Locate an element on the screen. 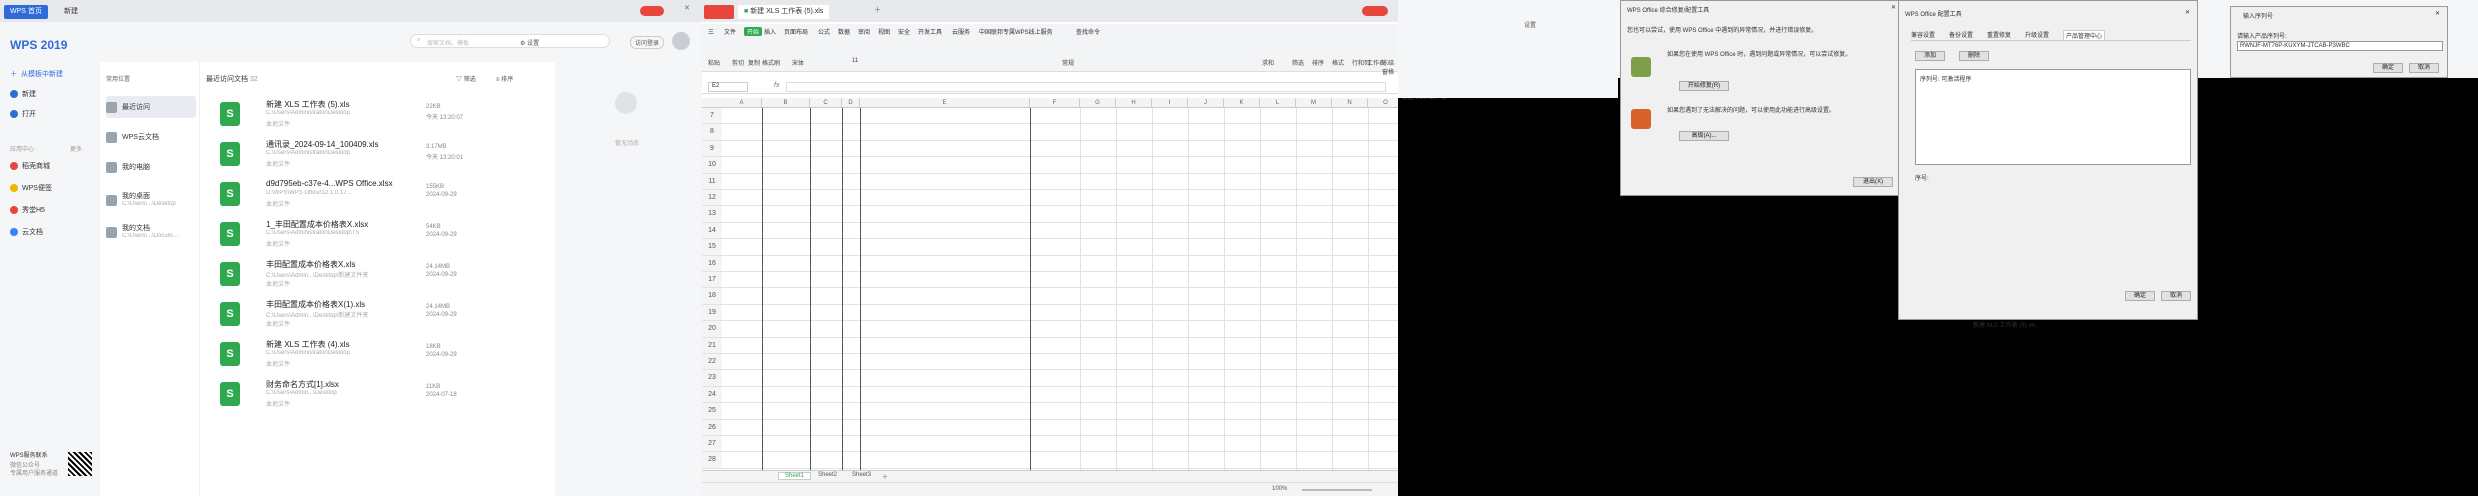  nav-notes: WPS便签 is located at coordinates (55, 188).